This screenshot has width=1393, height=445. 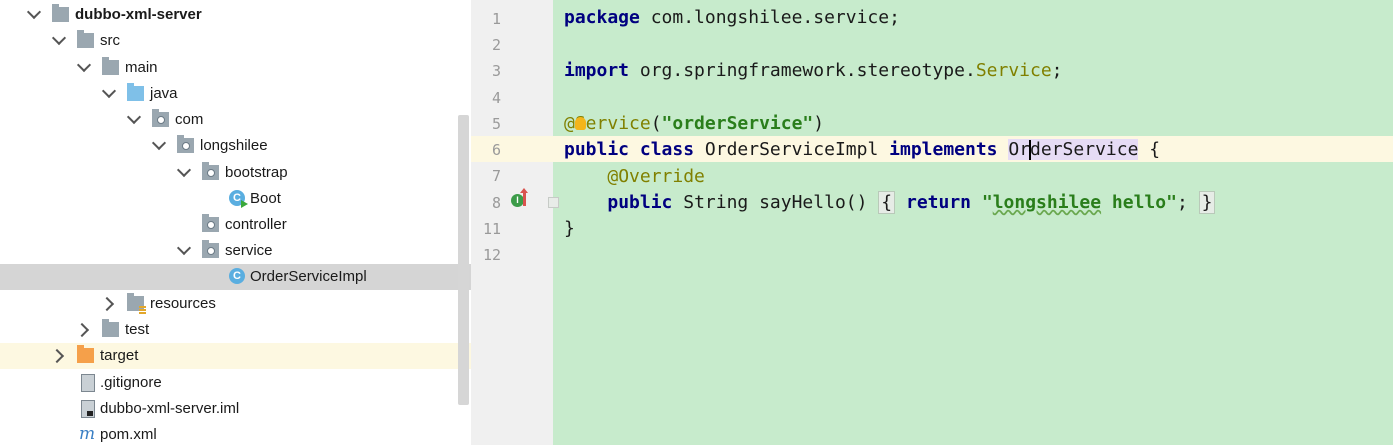 I want to click on line-number: 2, so click(x=496, y=45).